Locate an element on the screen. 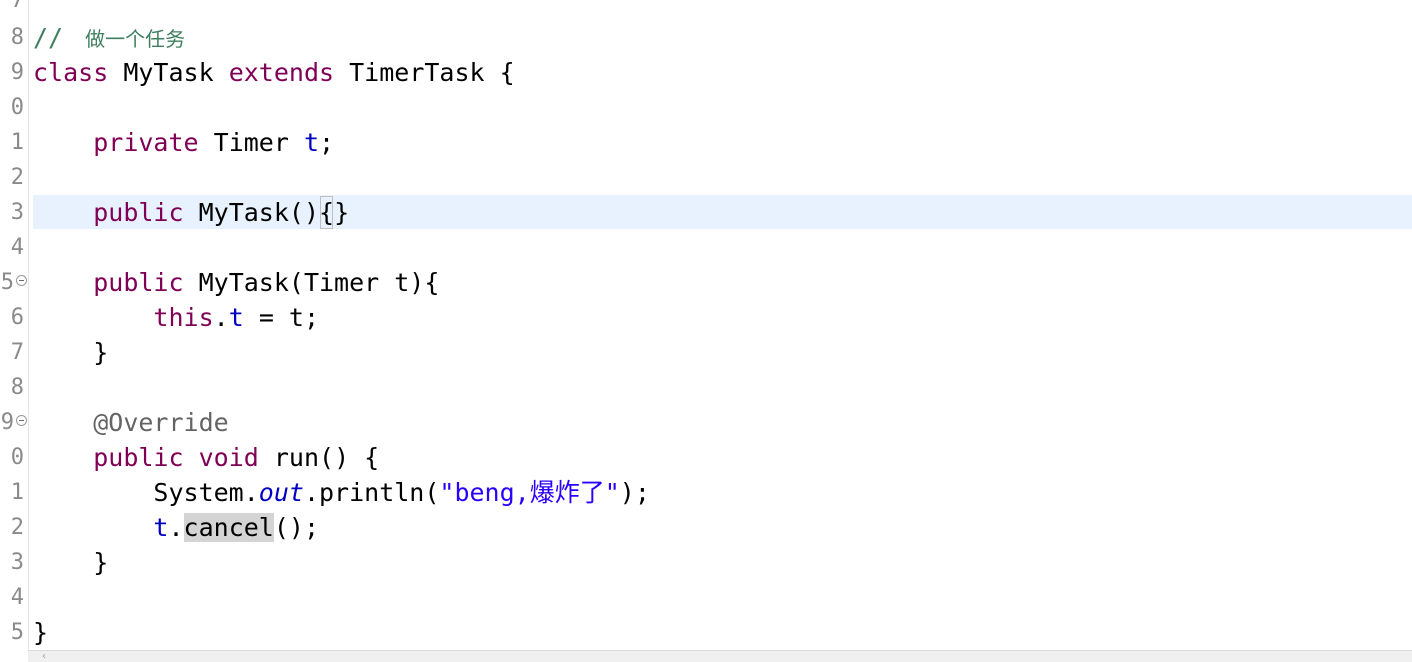 The image size is (1412, 662). matching-bracket-open: { is located at coordinates (326, 212).